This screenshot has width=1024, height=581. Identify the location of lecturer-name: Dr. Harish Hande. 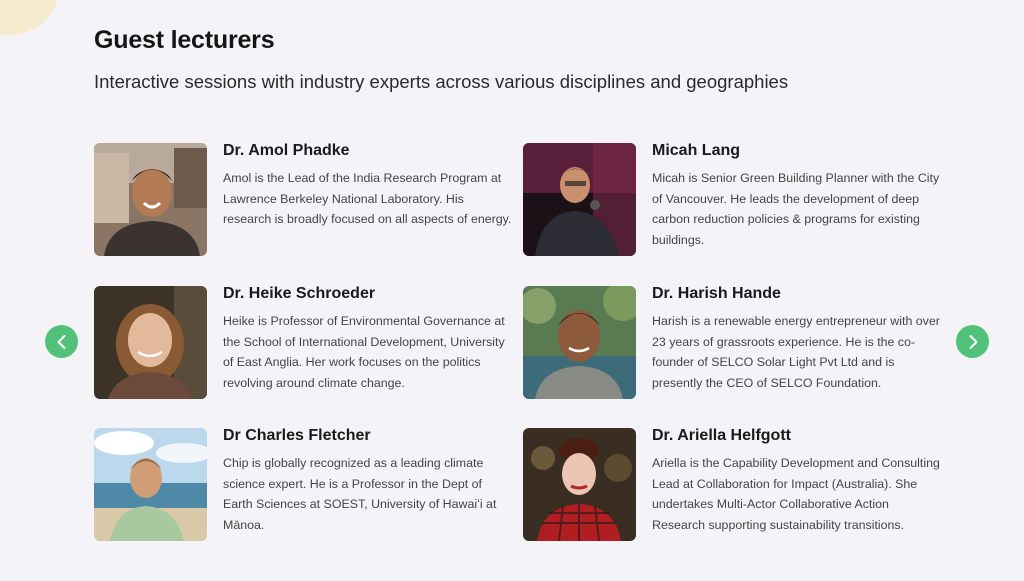
(716, 293).